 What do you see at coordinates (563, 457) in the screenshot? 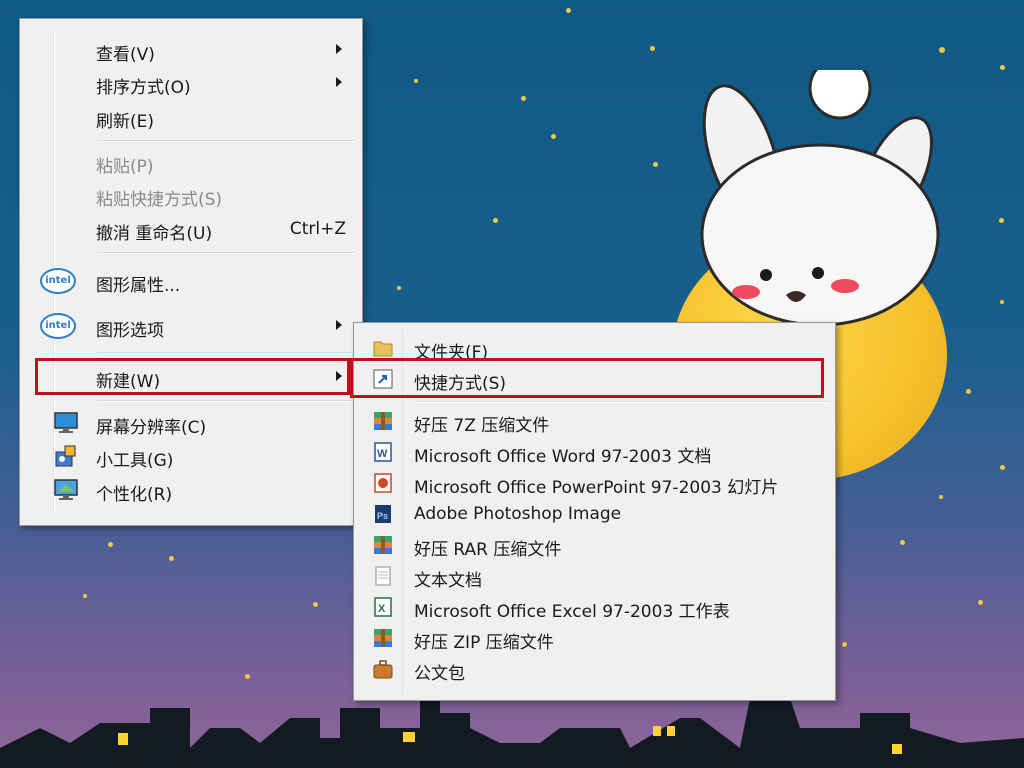
I see `submenu-item-label: Microsoft Office Word 97-2003 文档` at bounding box center [563, 457].